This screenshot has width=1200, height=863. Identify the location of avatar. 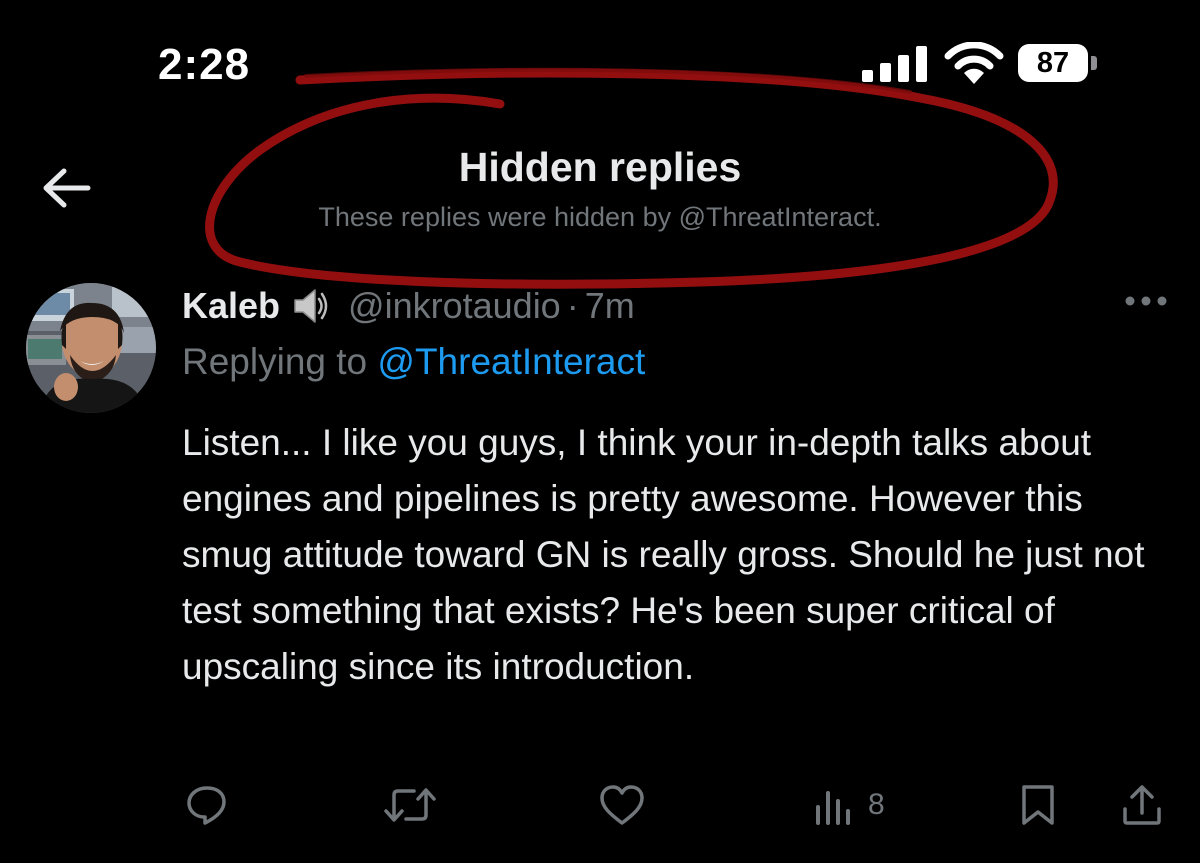
(91, 348).